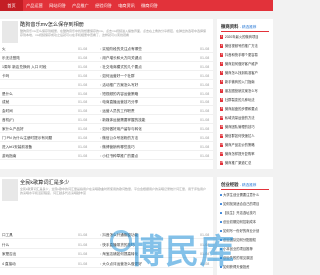 The image size is (320, 275). I want to click on article-link-left: 乐无法登陆, so click(32, 58).